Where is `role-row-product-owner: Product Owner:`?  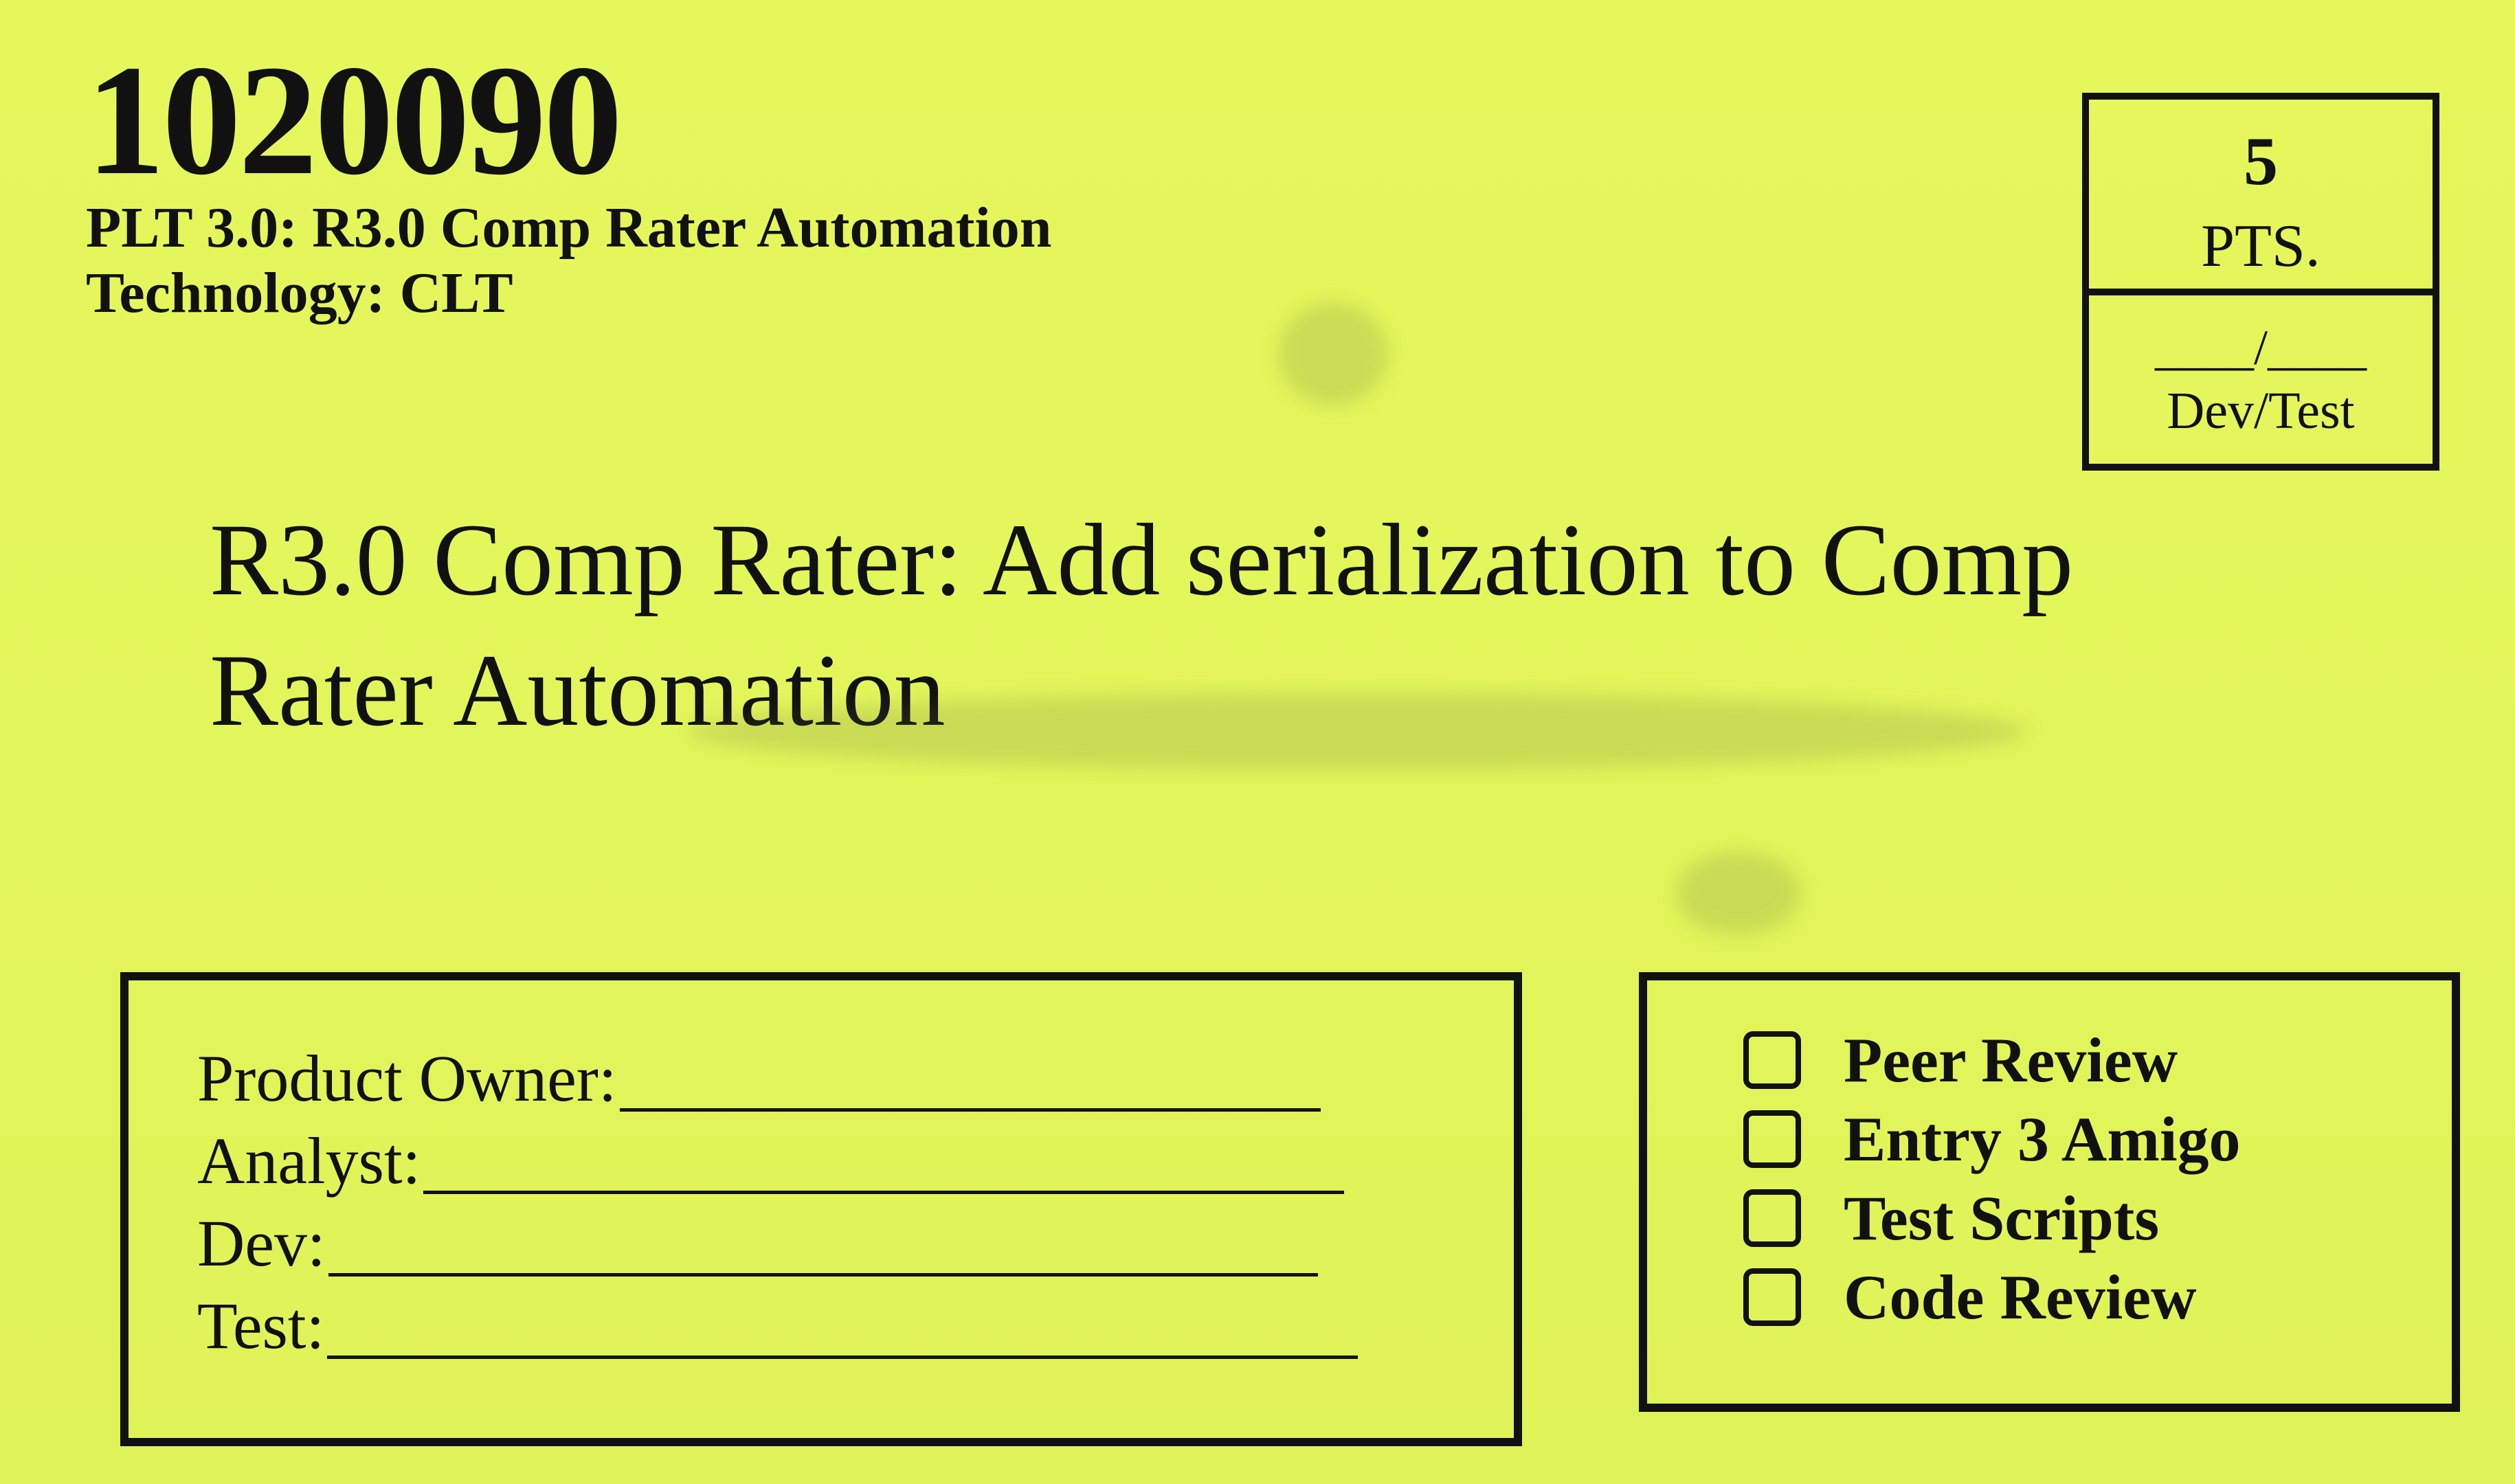 role-row-product-owner: Product Owner: is located at coordinates (759, 1079).